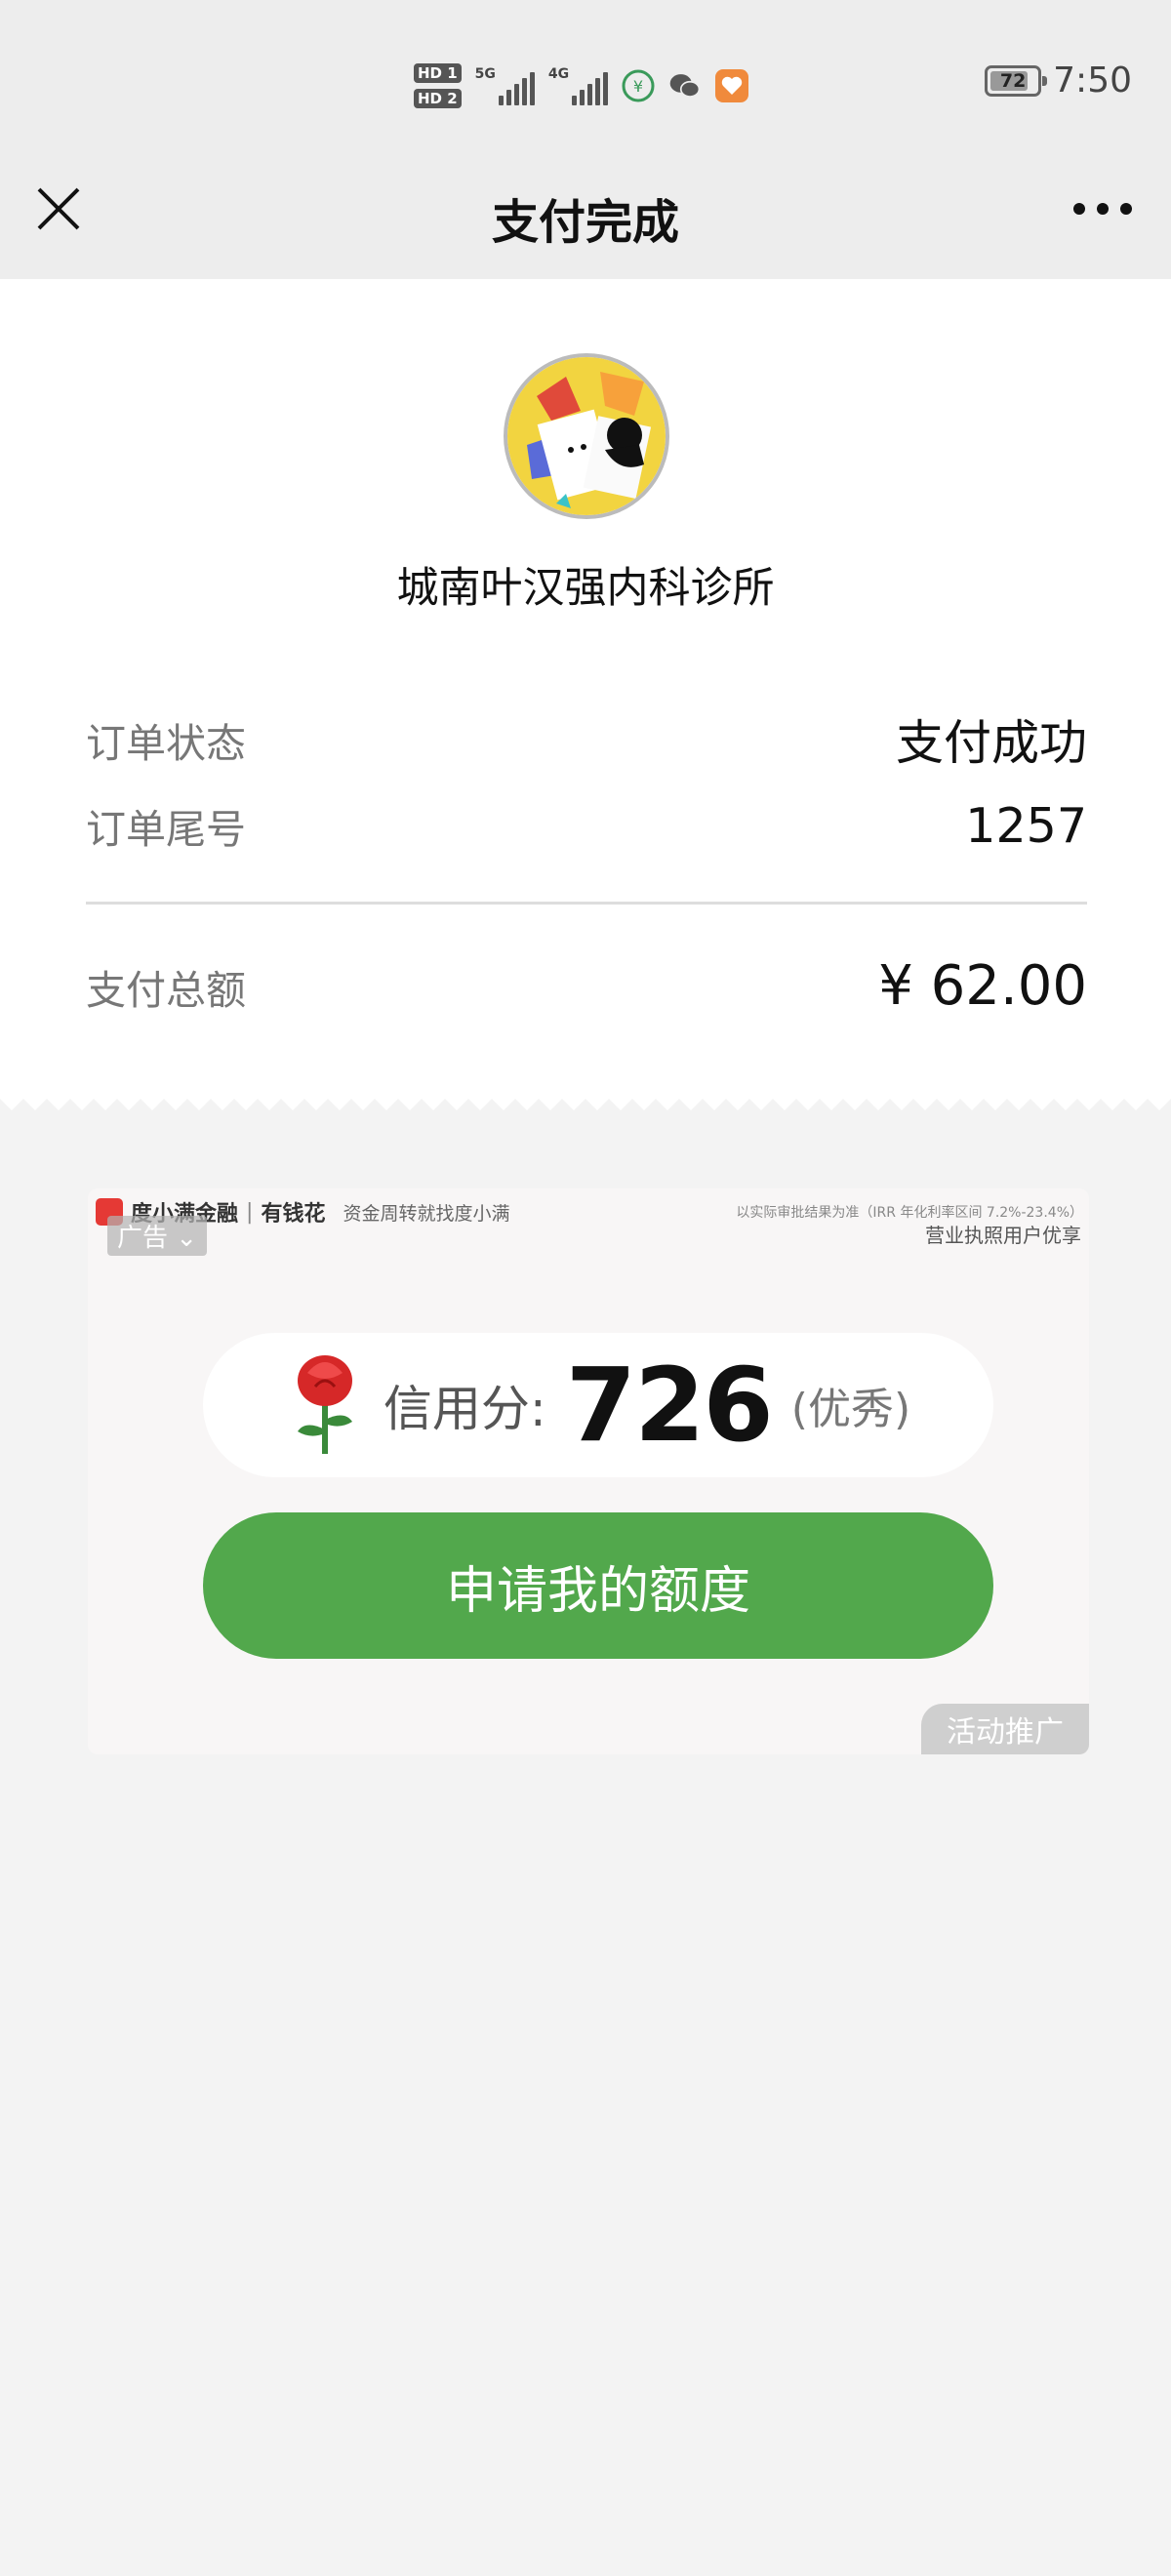 The width and height of the screenshot is (1171, 2576). Describe the element at coordinates (669, 1405) in the screenshot. I see `credit-score-value: 726` at that location.